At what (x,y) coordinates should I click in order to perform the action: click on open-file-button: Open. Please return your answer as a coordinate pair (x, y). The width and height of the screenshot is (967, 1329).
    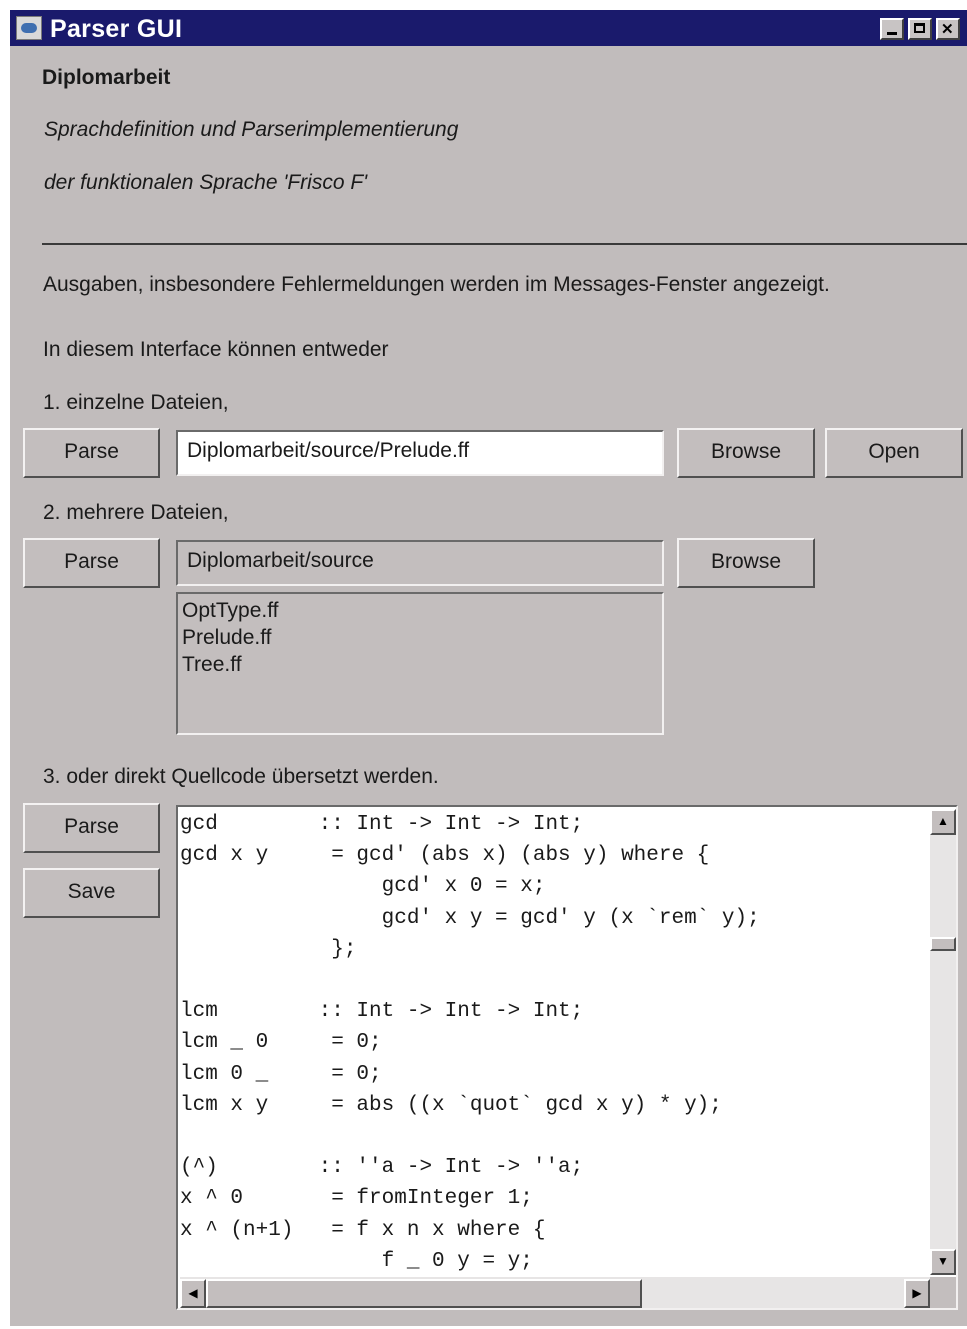
    Looking at the image, I should click on (894, 453).